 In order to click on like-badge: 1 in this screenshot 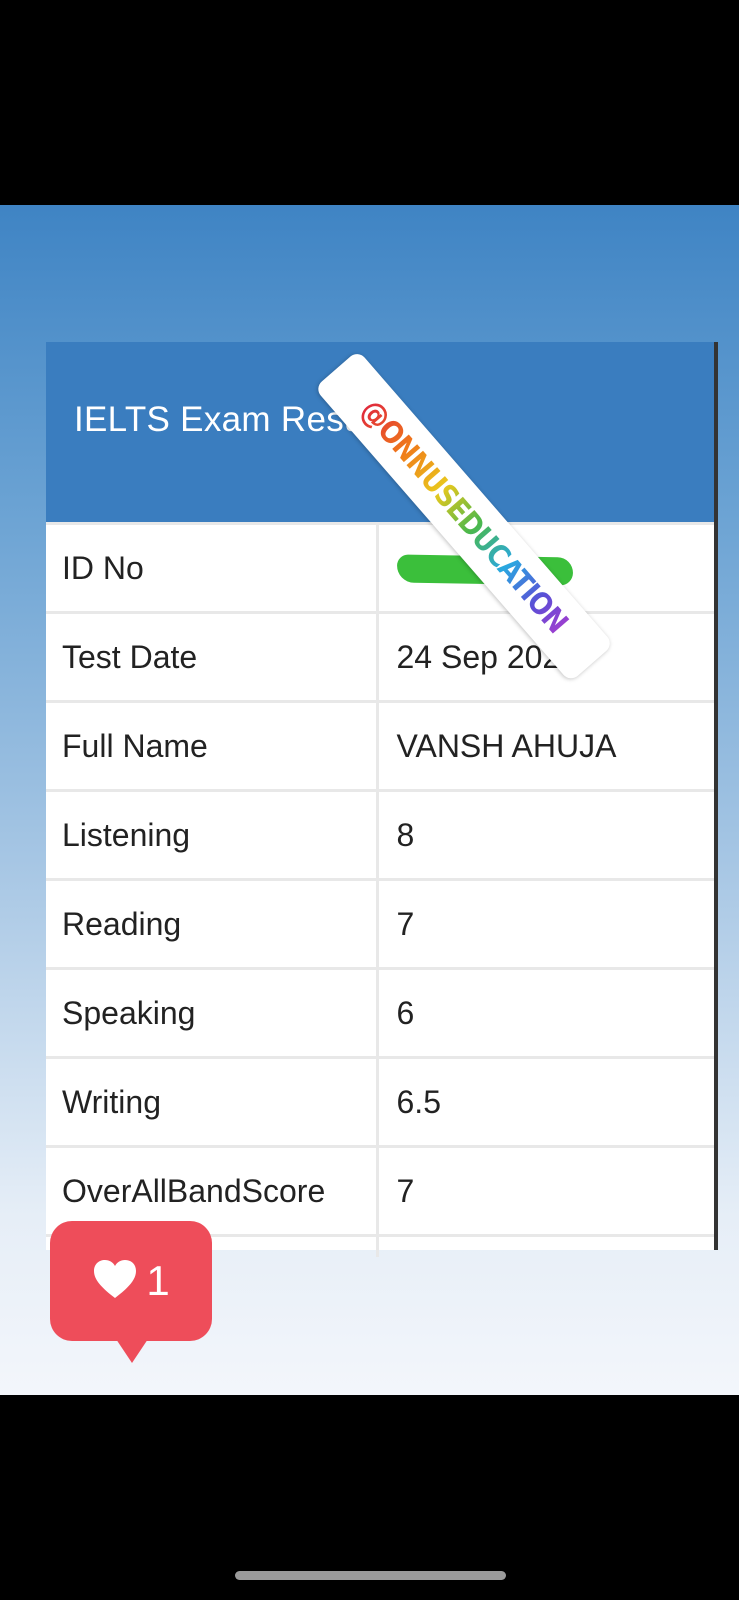, I will do `click(131, 1292)`.